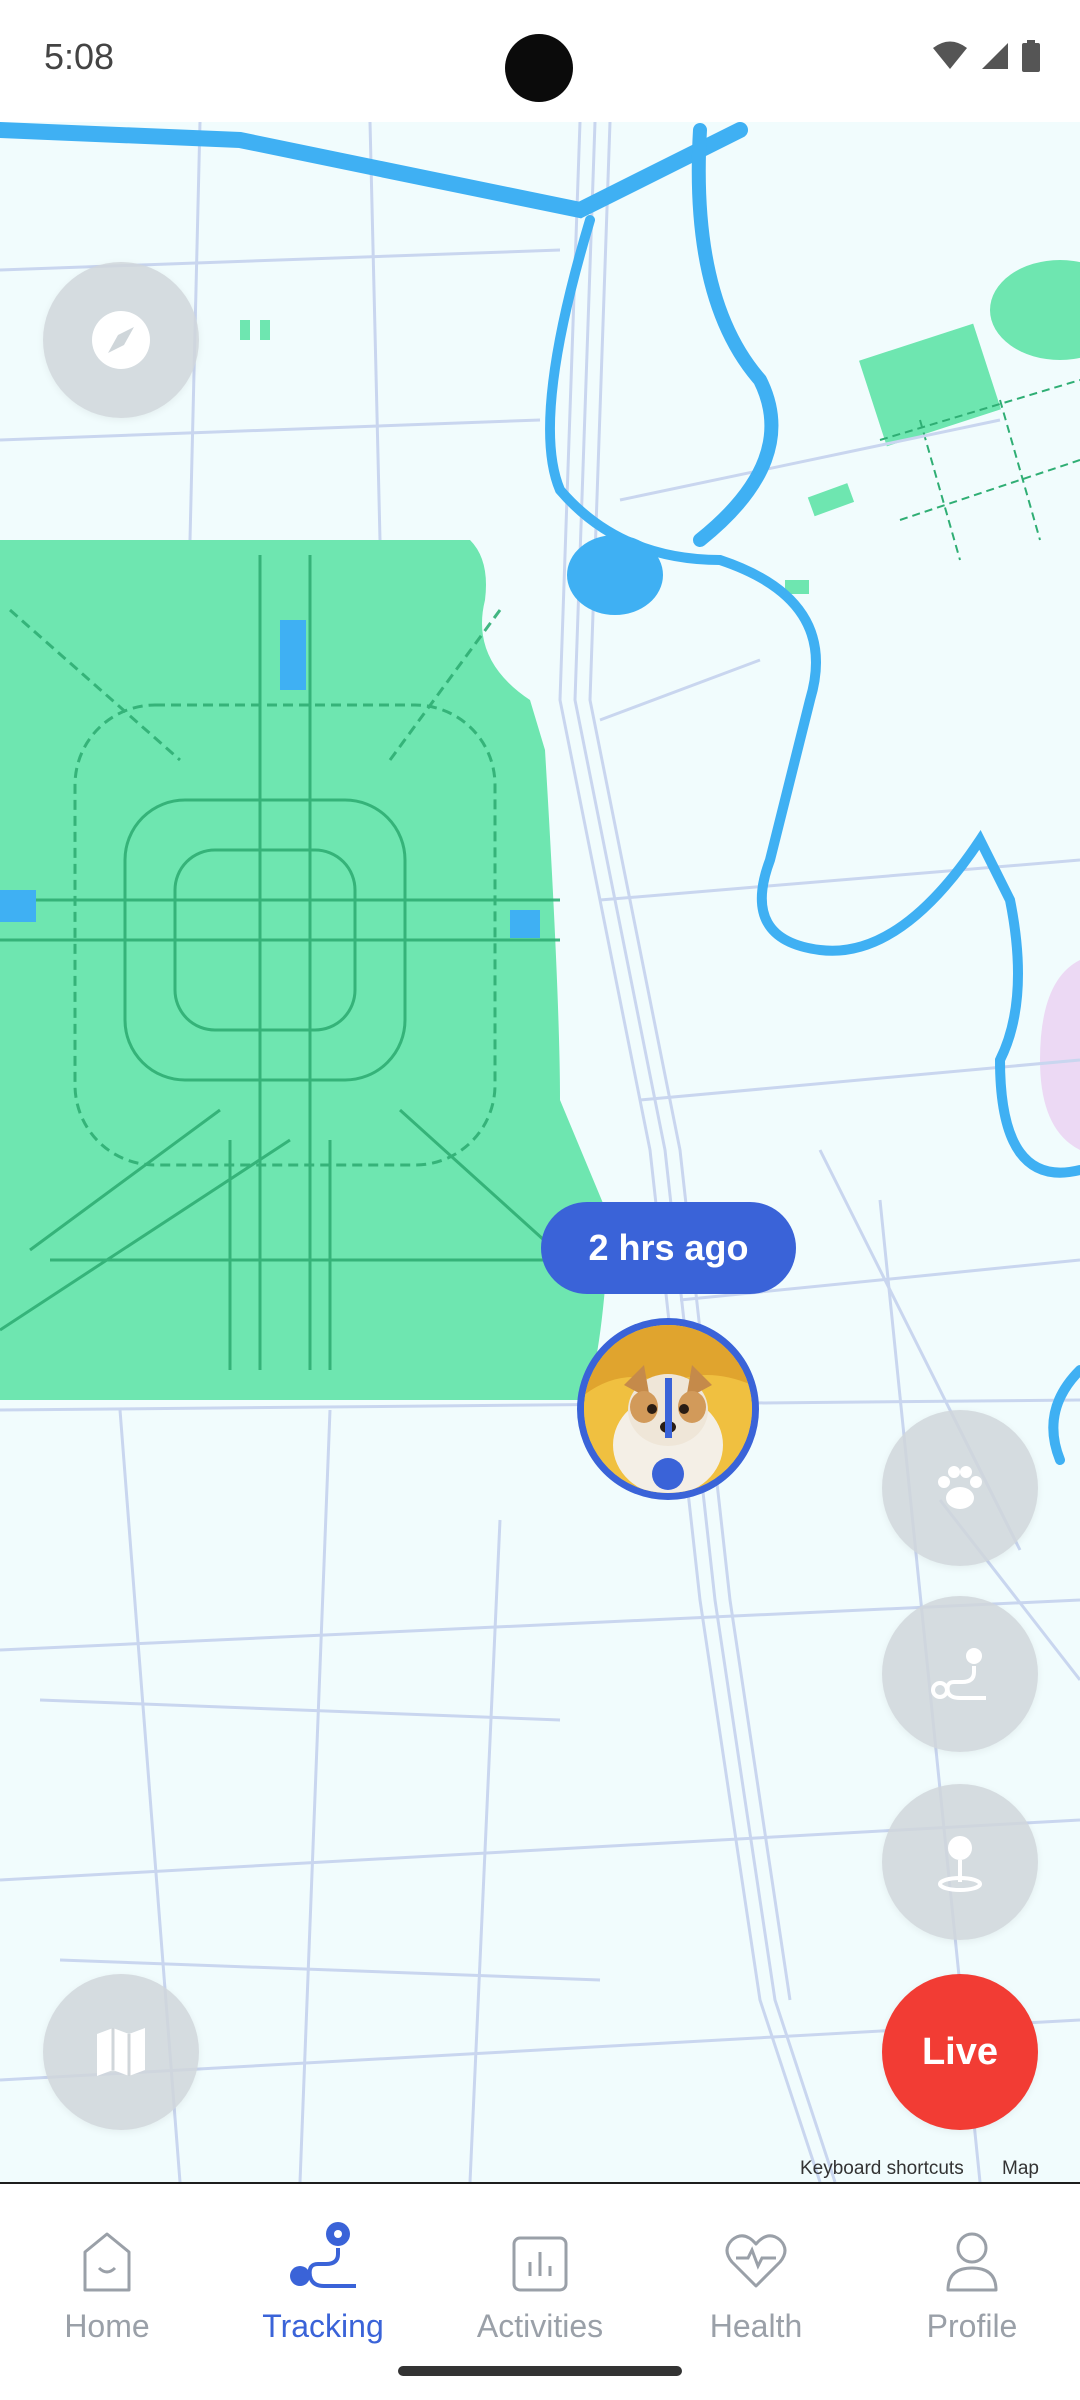 This screenshot has width=1080, height=2400. Describe the element at coordinates (972, 2262) in the screenshot. I see `profile-icon` at that location.